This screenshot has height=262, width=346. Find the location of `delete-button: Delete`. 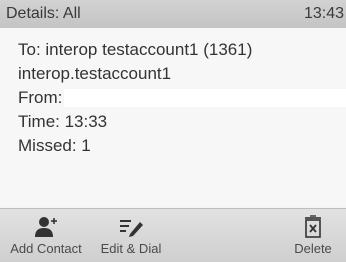

delete-button: Delete is located at coordinates (313, 235).